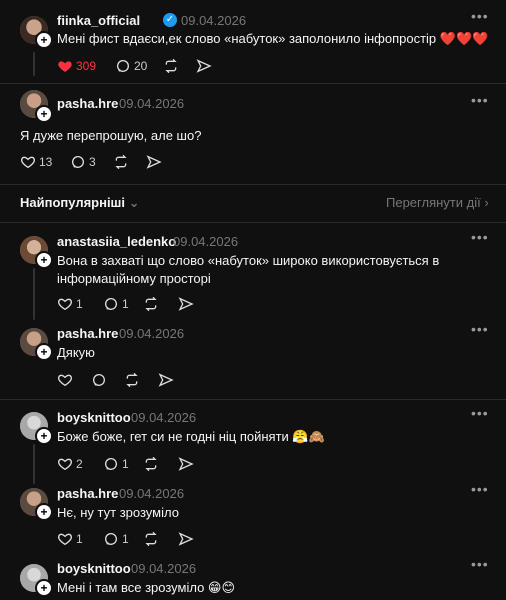 Image resolution: width=506 pixels, height=600 pixels. I want to click on post-text: Нє, ну тут зрозуміло, so click(118, 512).